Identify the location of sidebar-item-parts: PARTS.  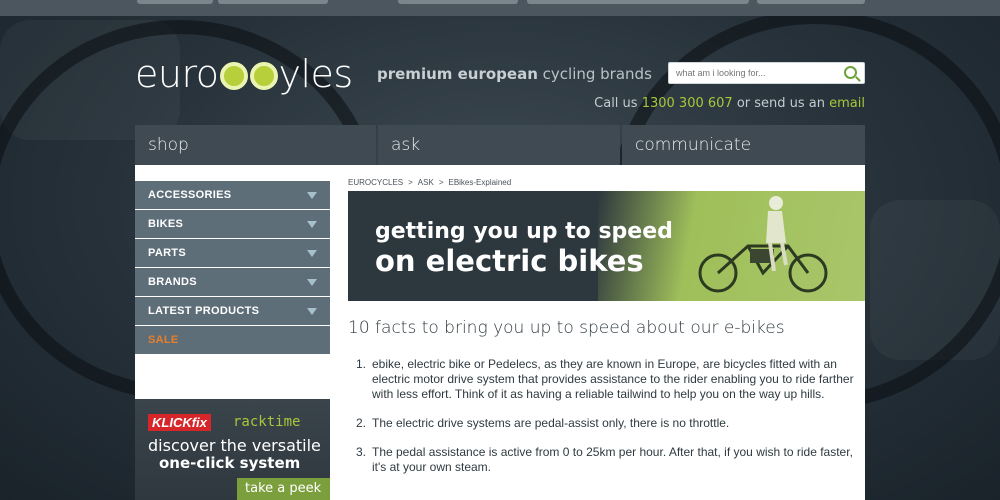
(232, 253).